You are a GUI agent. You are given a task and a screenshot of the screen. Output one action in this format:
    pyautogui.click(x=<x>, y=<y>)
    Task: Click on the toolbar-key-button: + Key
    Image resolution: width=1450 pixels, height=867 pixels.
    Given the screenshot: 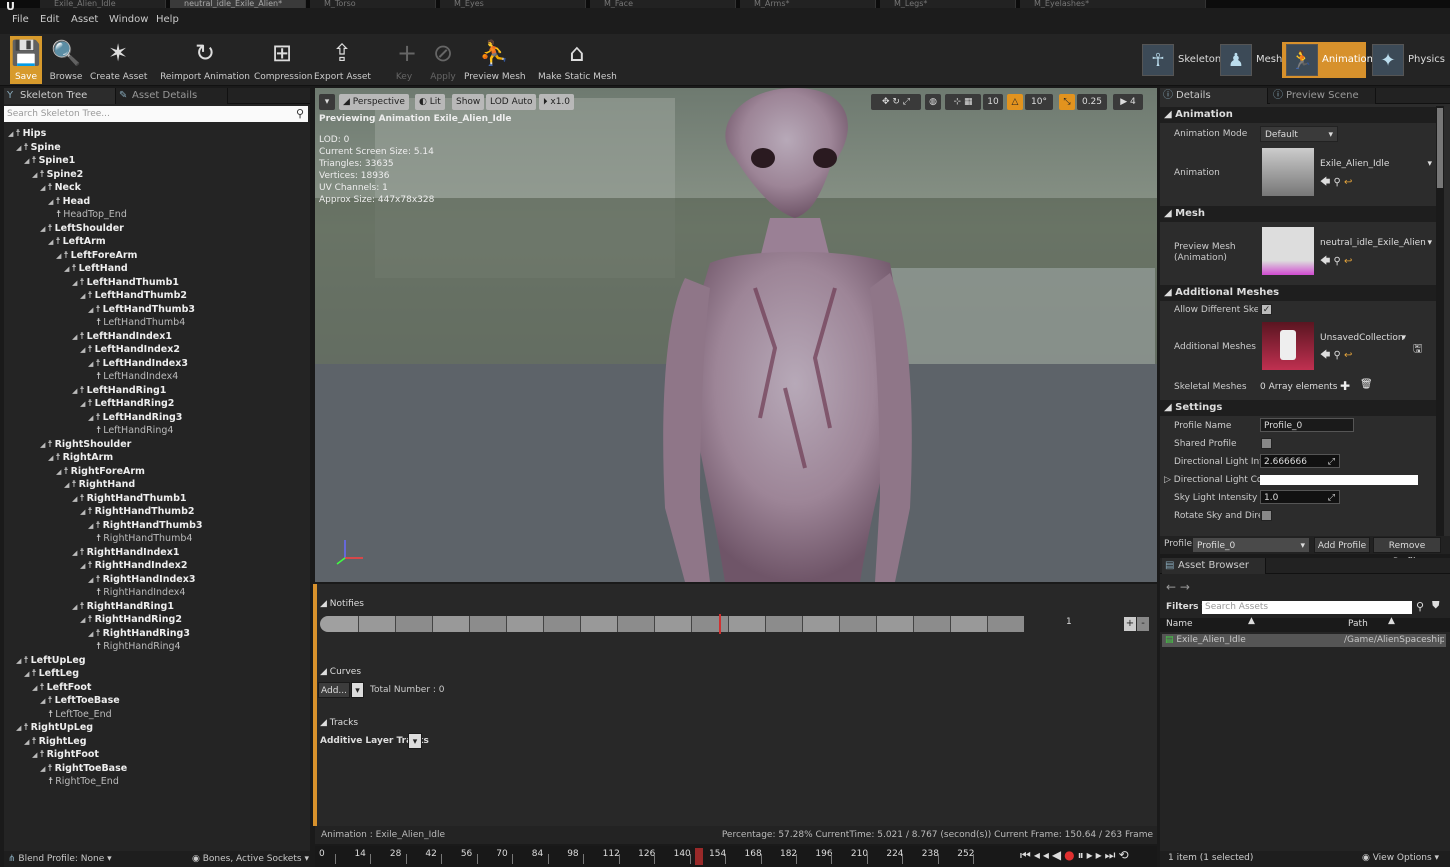 What is the action you would take?
    pyautogui.click(x=404, y=60)
    